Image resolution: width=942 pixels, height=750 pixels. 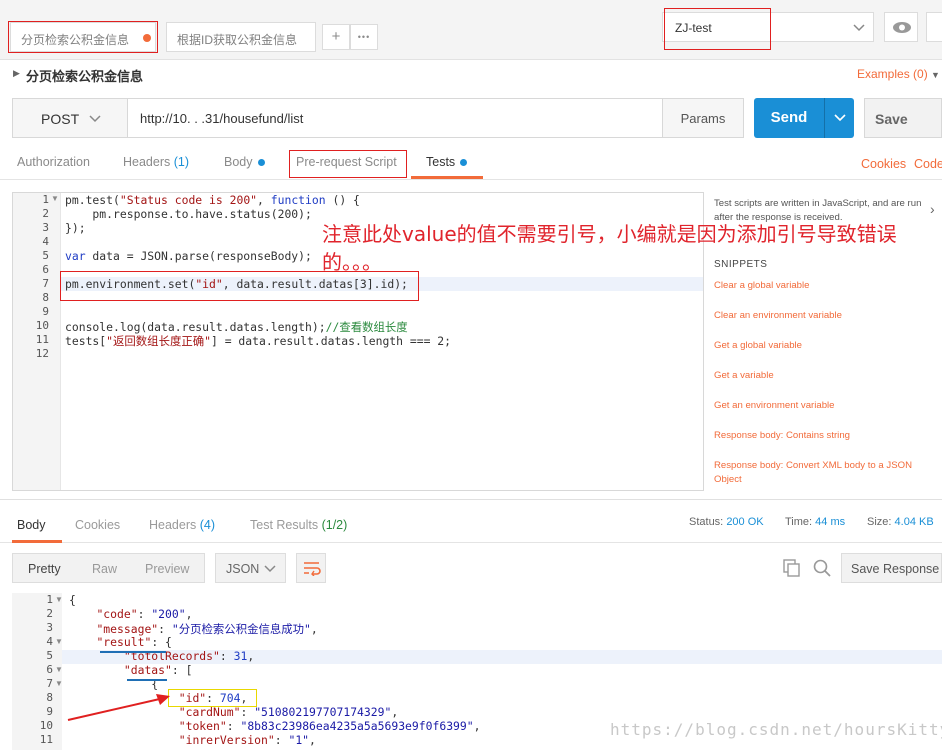 What do you see at coordinates (147, 680) in the screenshot?
I see `bracket-match-underline` at bounding box center [147, 680].